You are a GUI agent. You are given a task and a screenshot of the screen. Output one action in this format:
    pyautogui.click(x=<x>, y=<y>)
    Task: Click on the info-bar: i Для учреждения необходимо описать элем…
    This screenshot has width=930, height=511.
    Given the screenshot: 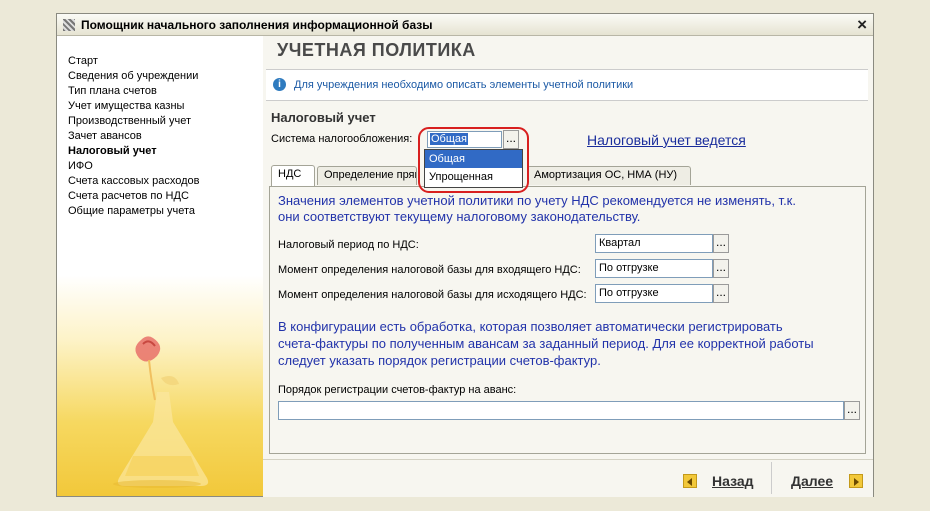 What is the action you would take?
    pyautogui.click(x=567, y=85)
    